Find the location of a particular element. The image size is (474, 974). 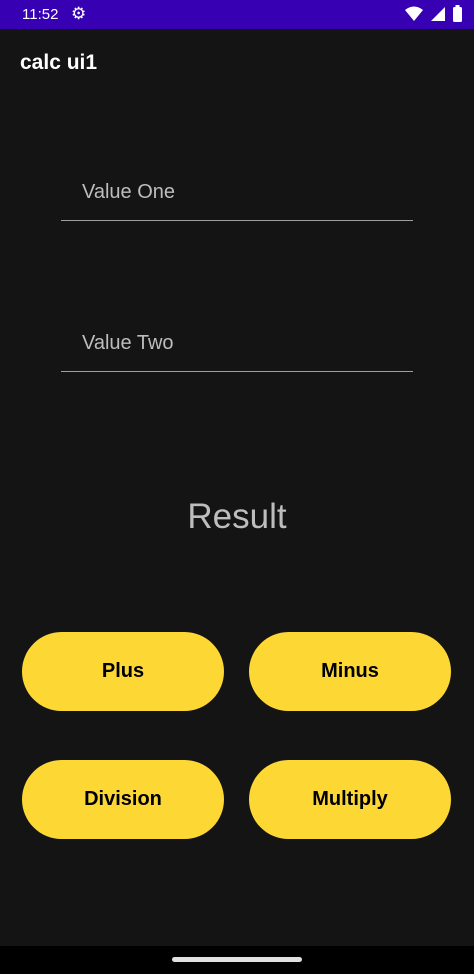

status-time: 11:52 is located at coordinates (40, 14).